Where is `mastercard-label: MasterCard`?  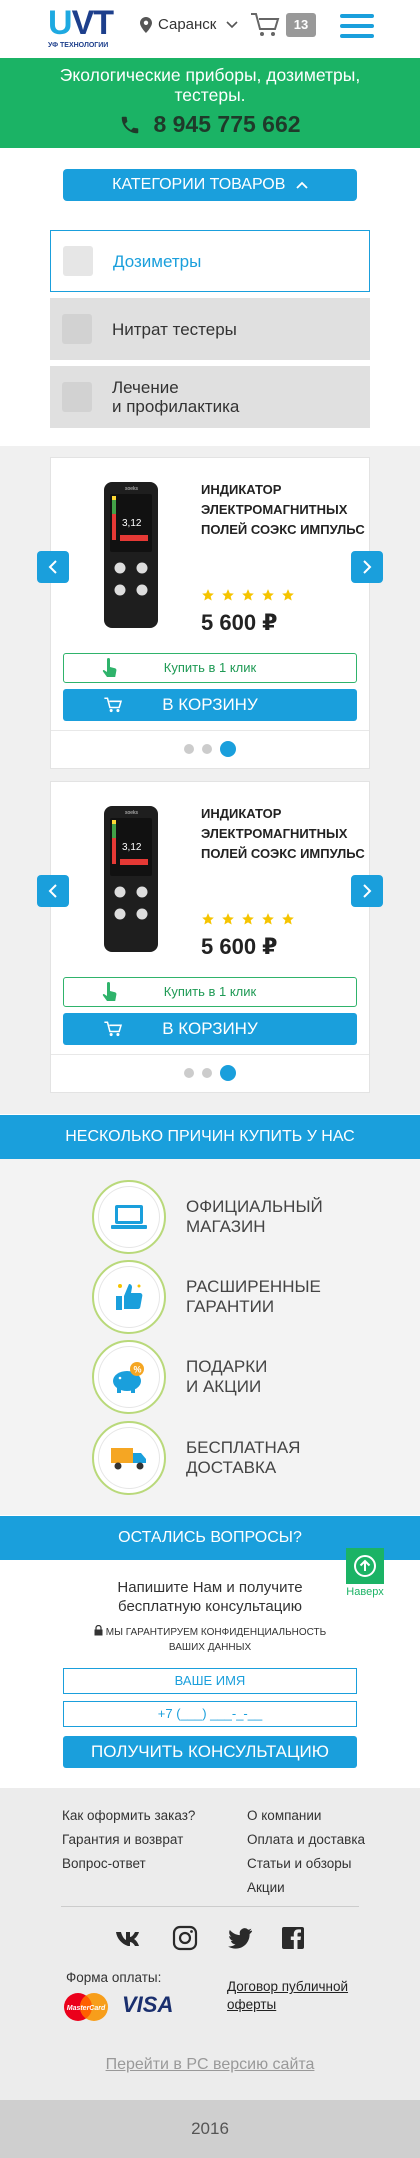
mastercard-label: MasterCard is located at coordinates (86, 2008).